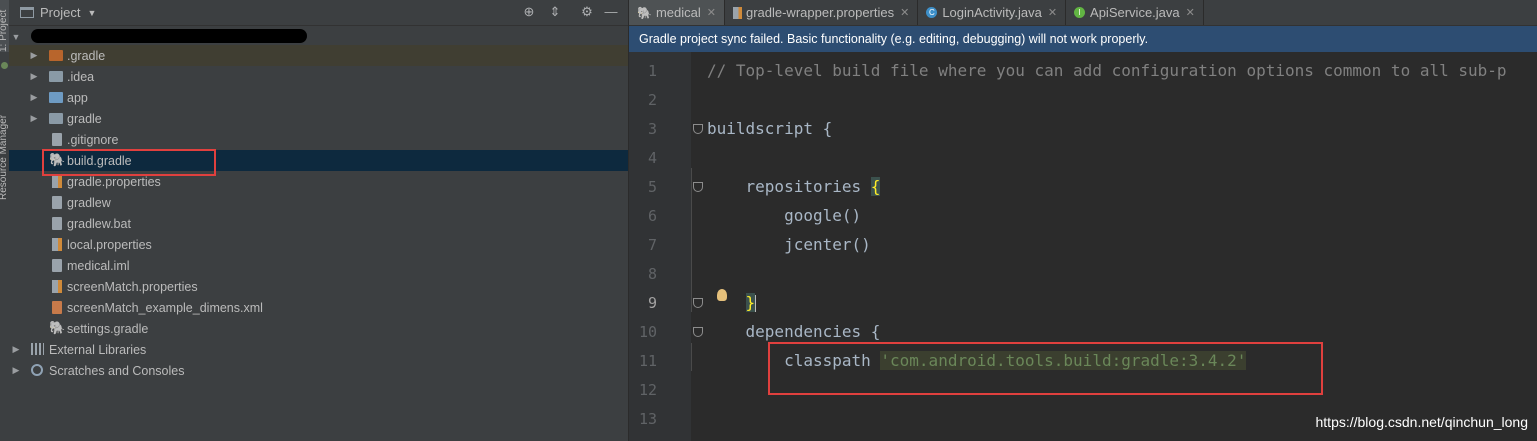 The height and width of the screenshot is (441, 1537). What do you see at coordinates (1530, 246) in the screenshot?
I see `editor-scrollbar` at bounding box center [1530, 246].